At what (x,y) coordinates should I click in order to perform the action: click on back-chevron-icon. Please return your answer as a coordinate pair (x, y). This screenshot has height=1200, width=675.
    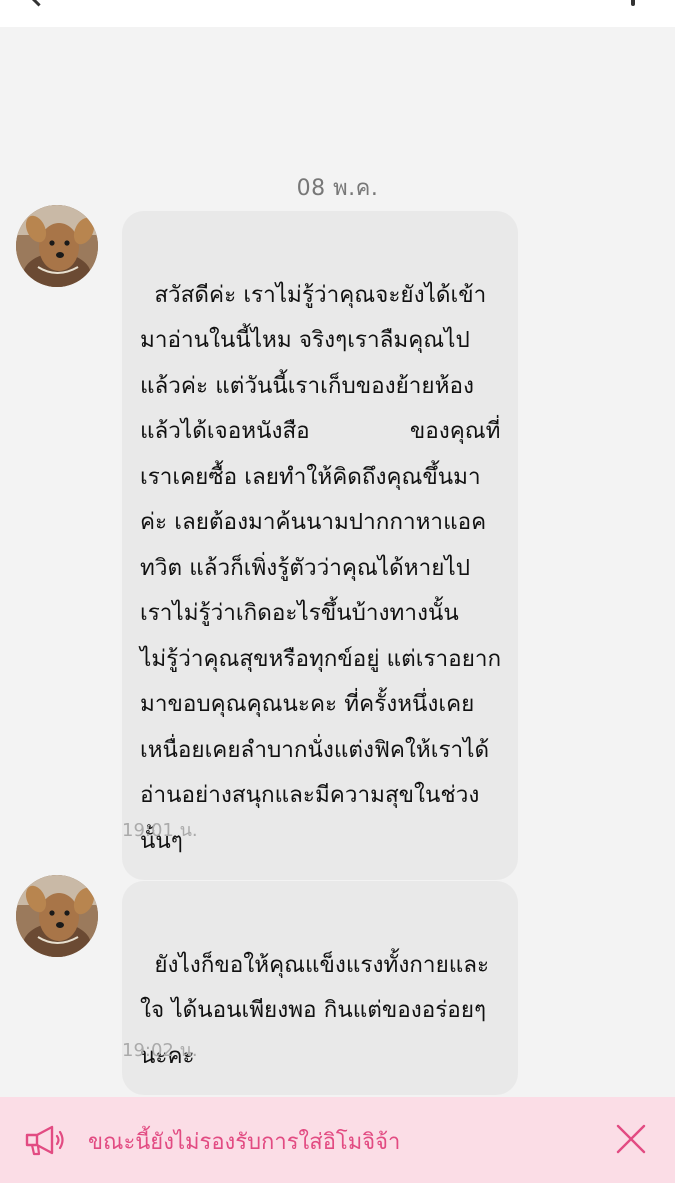
    Looking at the image, I should click on (38, 3).